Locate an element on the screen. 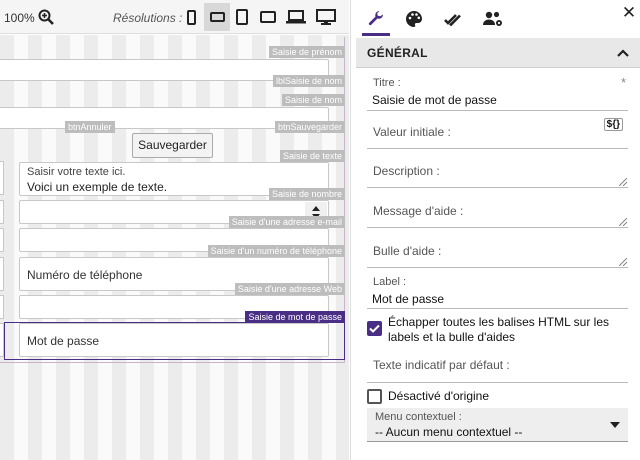 This screenshot has height=460, width=640. password-input: Mot de passe is located at coordinates (174, 340).